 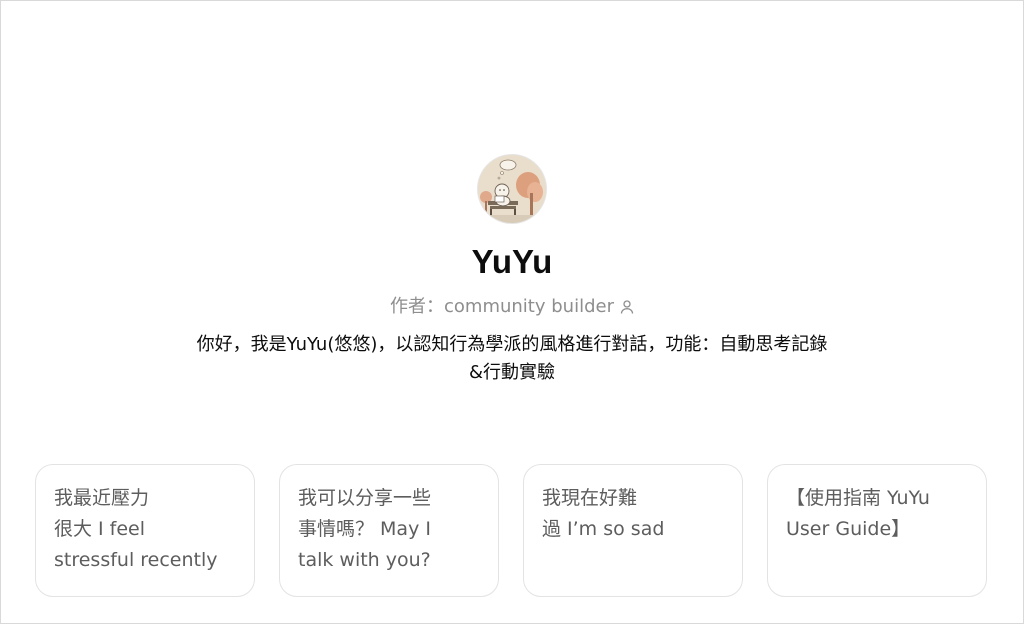 What do you see at coordinates (417, 306) in the screenshot?
I see `author-prefix: 作者：` at bounding box center [417, 306].